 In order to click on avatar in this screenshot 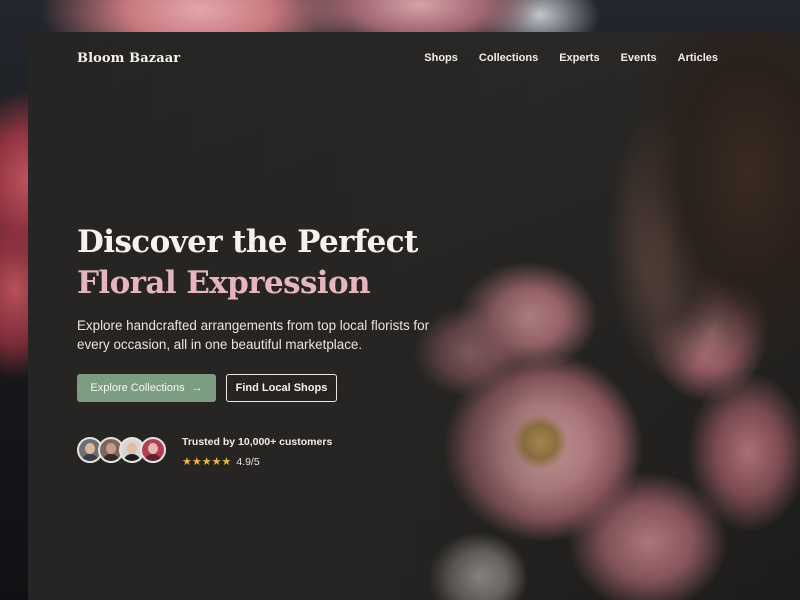, I will do `click(153, 450)`.